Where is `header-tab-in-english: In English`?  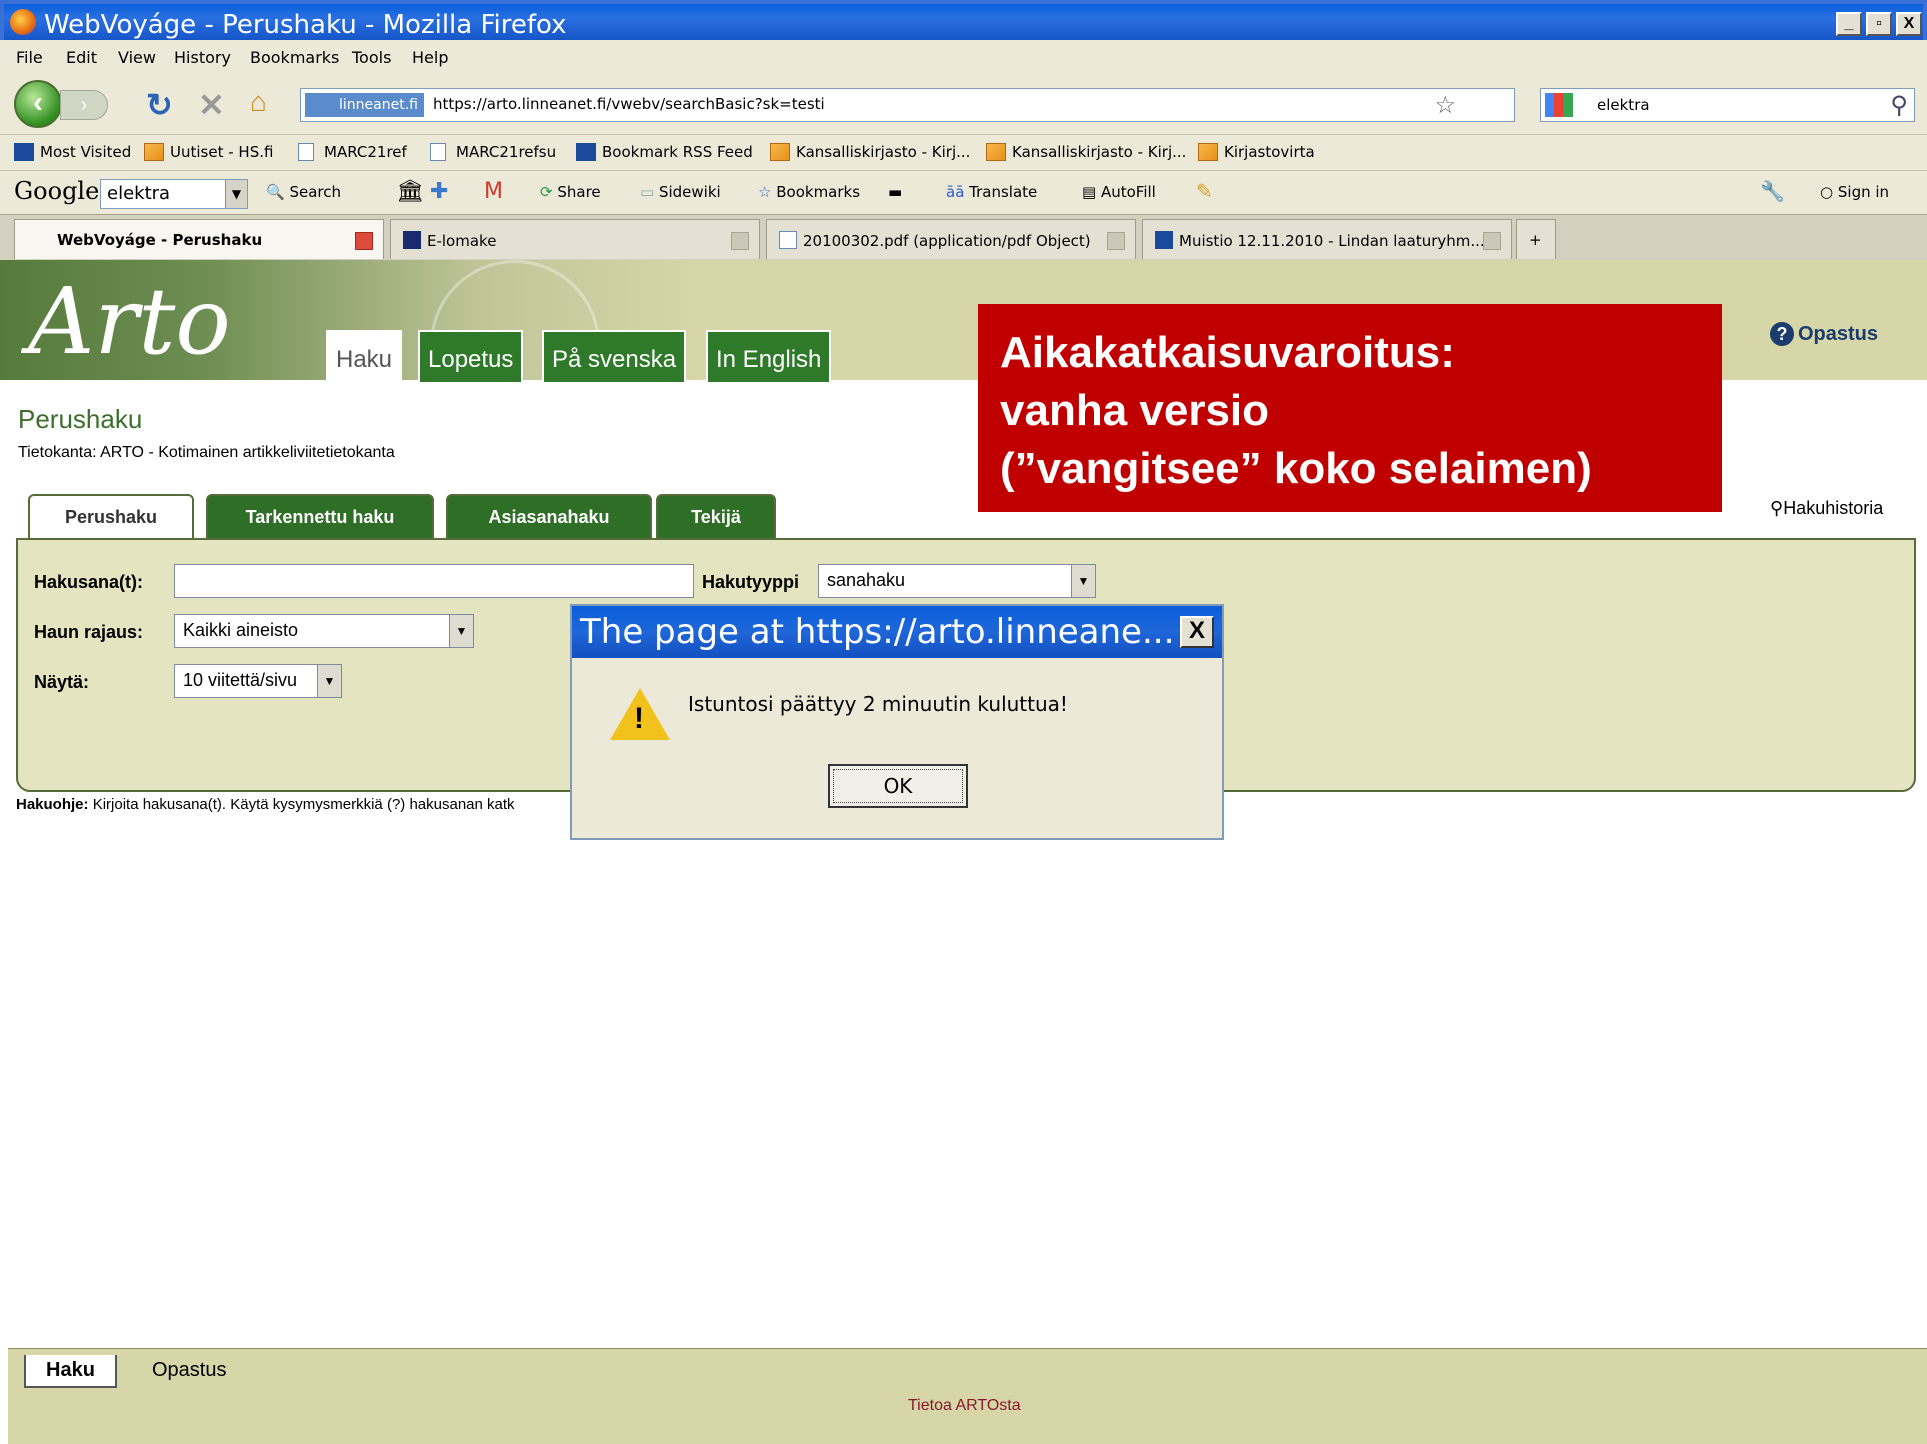 header-tab-in-english: In English is located at coordinates (769, 356).